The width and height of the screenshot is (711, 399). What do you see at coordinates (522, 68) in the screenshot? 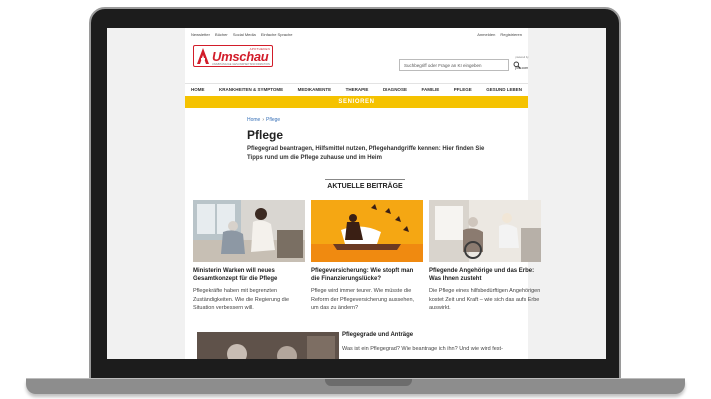
I see `you-com-logo: you.com` at bounding box center [522, 68].